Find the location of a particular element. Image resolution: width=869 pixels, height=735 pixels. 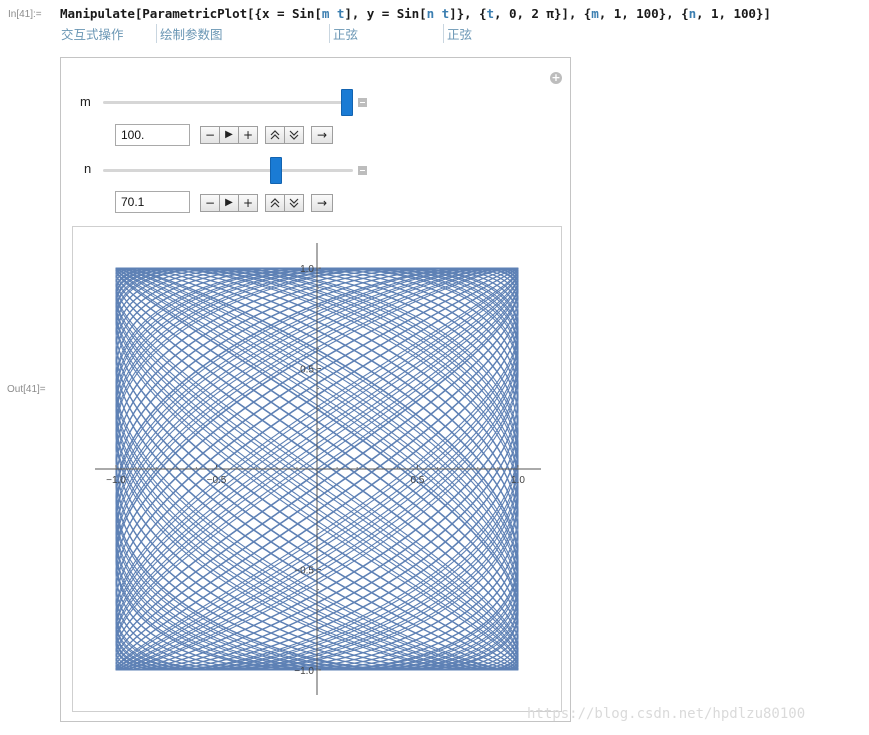

increment-m-icon: + is located at coordinates (248, 135).